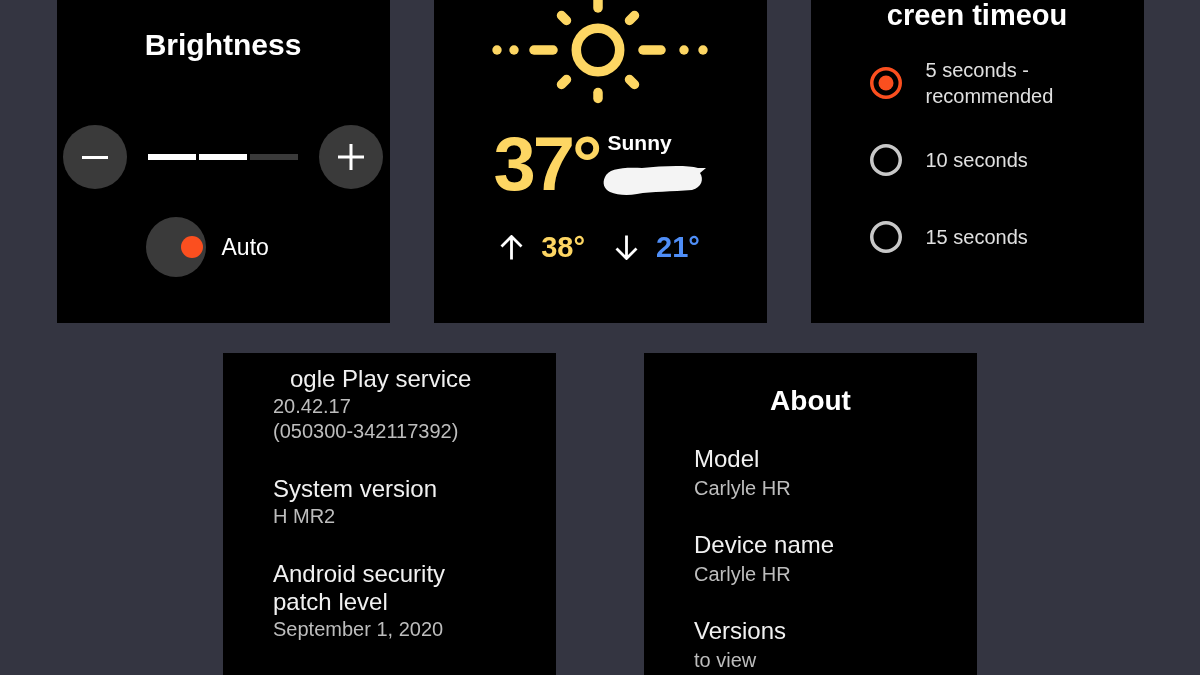 This screenshot has width=1200, height=675. I want to click on low-temperature: 21°, so click(678, 247).